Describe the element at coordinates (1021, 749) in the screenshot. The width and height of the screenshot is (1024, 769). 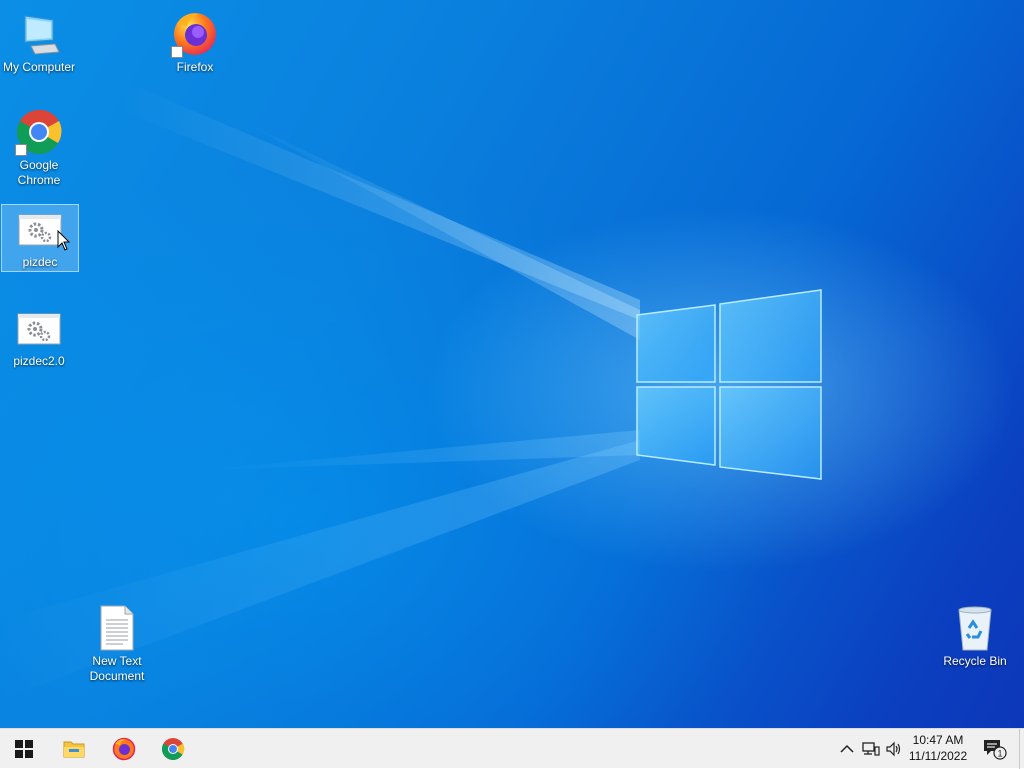
I see `show-desktop-button` at that location.